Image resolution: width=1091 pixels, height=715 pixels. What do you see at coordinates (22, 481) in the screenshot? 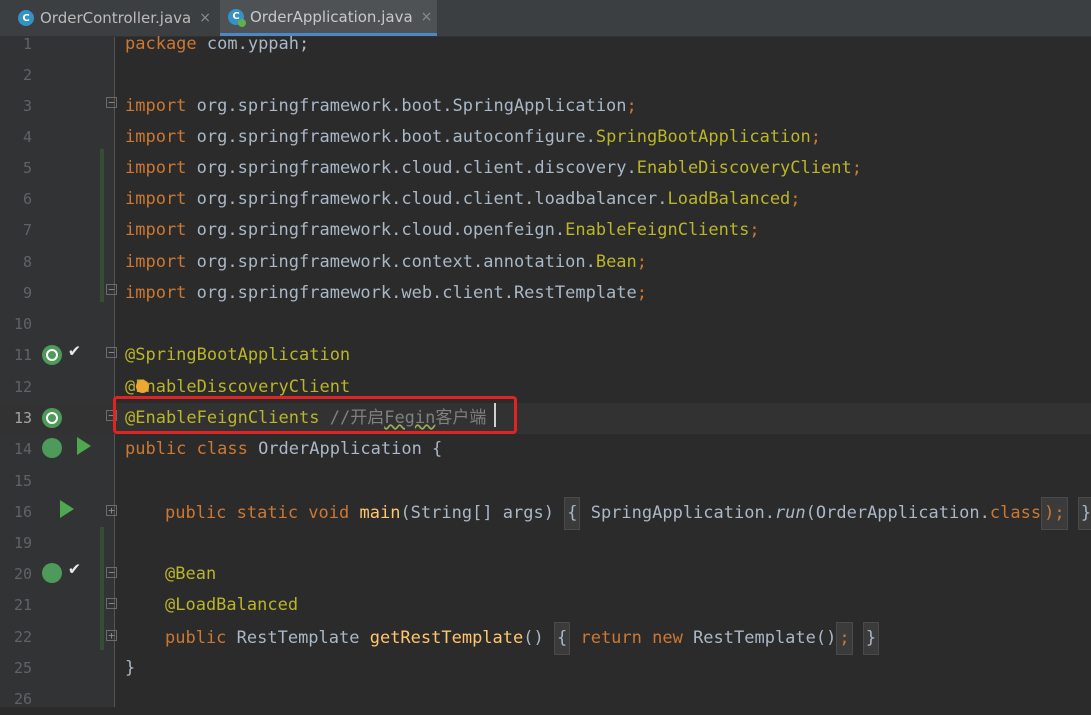
I see `line-number: 15` at bounding box center [22, 481].